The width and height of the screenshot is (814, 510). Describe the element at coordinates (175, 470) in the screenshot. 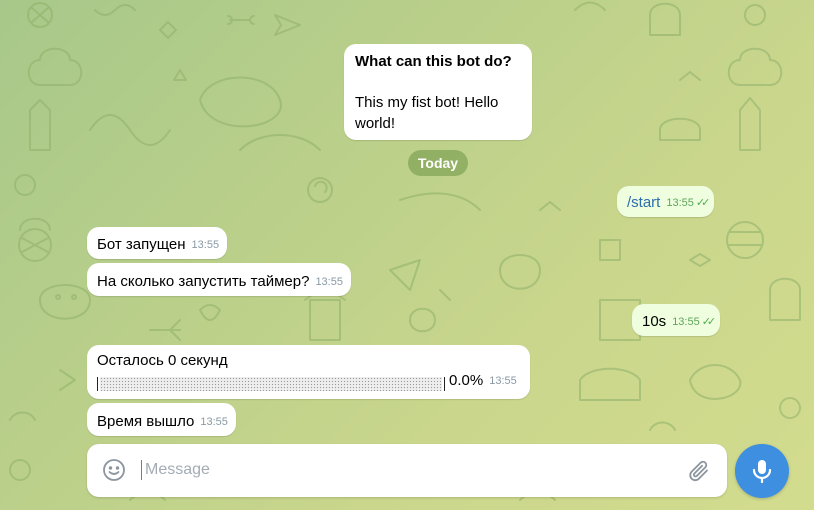

I see `message-input: Message` at that location.